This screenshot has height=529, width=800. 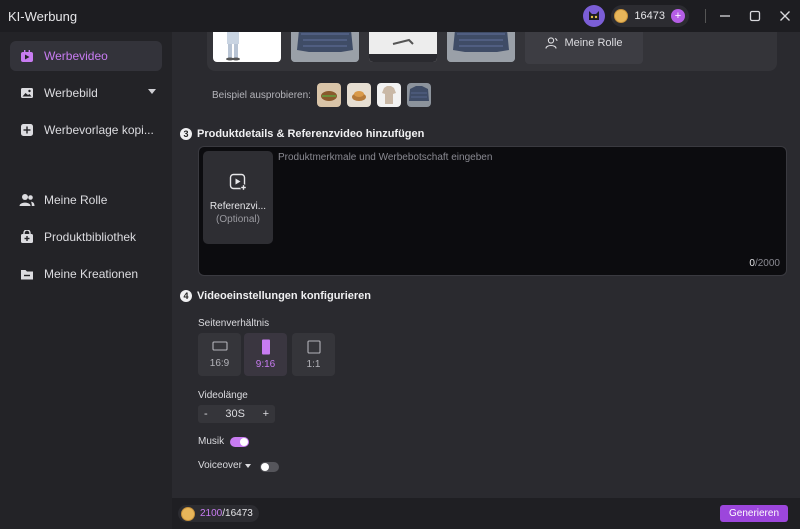 What do you see at coordinates (43, 16) in the screenshot?
I see `window-title: KI-Werbung` at bounding box center [43, 16].